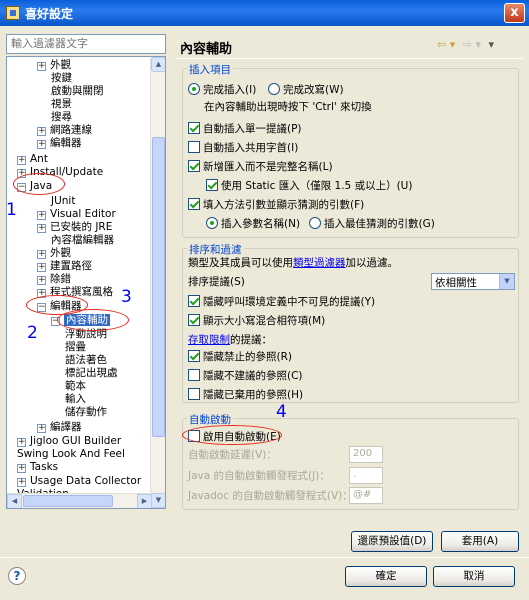  Describe the element at coordinates (71, 266) in the screenshot. I see `tree-item-label: 建置路徑` at that location.